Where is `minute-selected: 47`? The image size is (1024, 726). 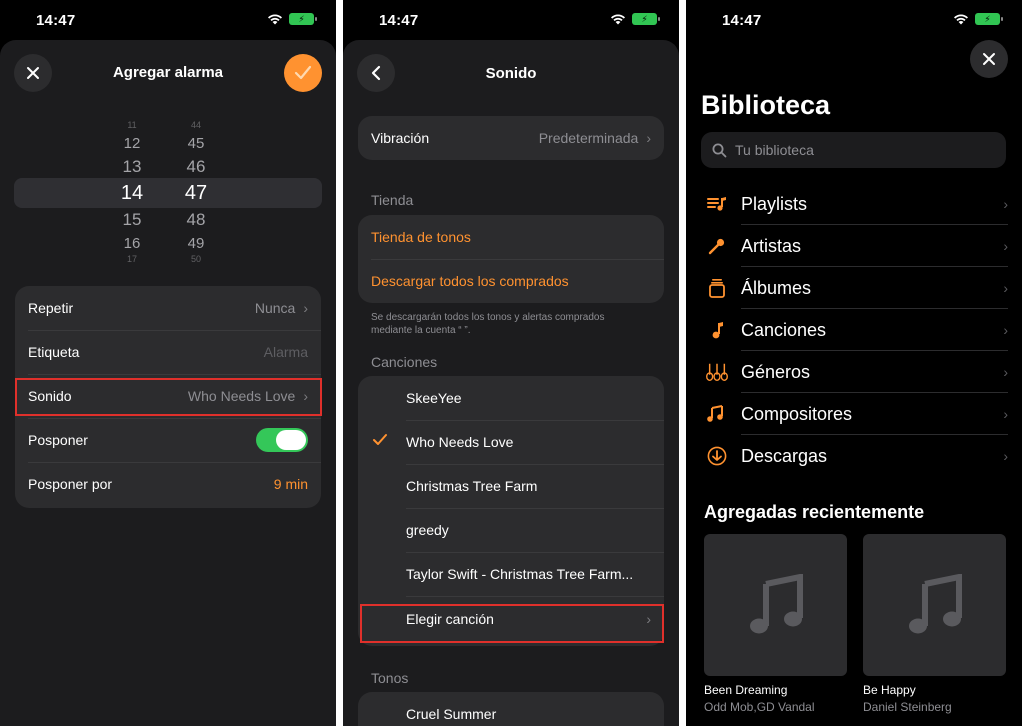
minute-selected: 47 is located at coordinates (196, 193).